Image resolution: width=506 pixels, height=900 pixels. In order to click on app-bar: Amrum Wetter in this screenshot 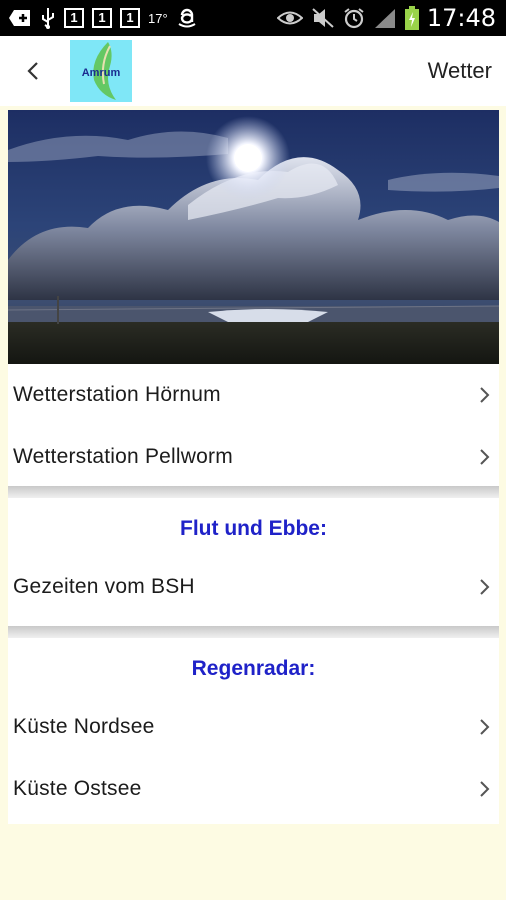, I will do `click(253, 71)`.